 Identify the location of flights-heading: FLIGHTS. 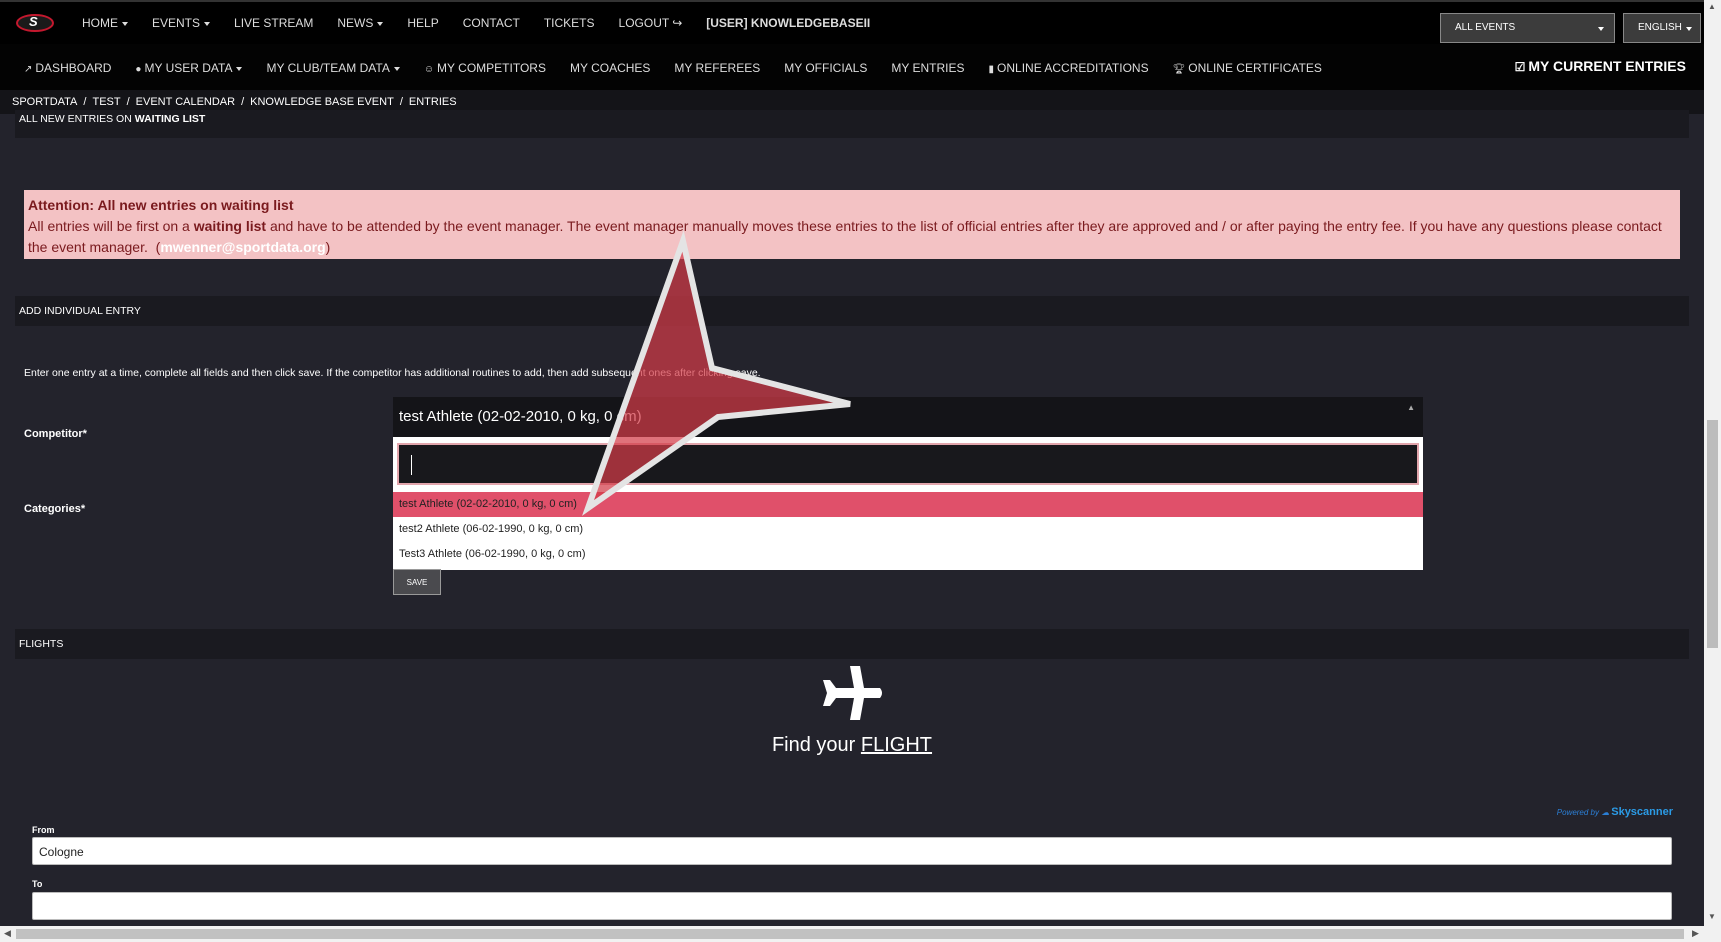
(852, 644).